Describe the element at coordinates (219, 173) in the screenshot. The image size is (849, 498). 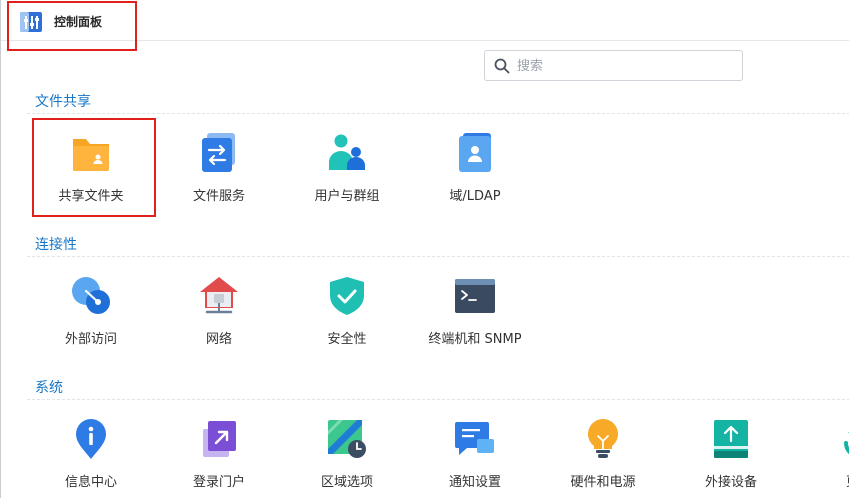
I see `tile-file-services: 文件服务` at that location.